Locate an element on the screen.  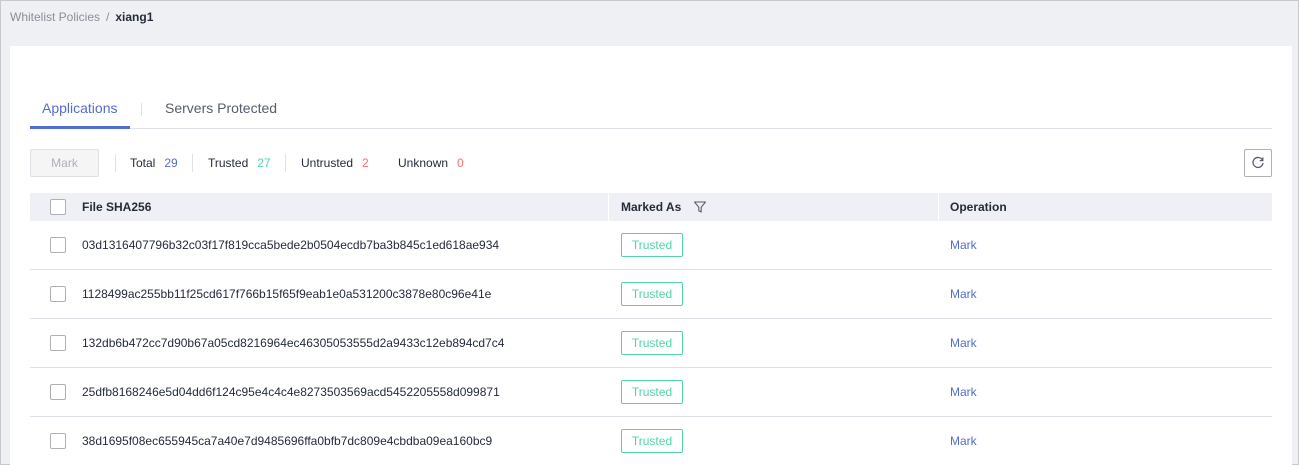
header-file-sha256: File SHA256 is located at coordinates (117, 207).